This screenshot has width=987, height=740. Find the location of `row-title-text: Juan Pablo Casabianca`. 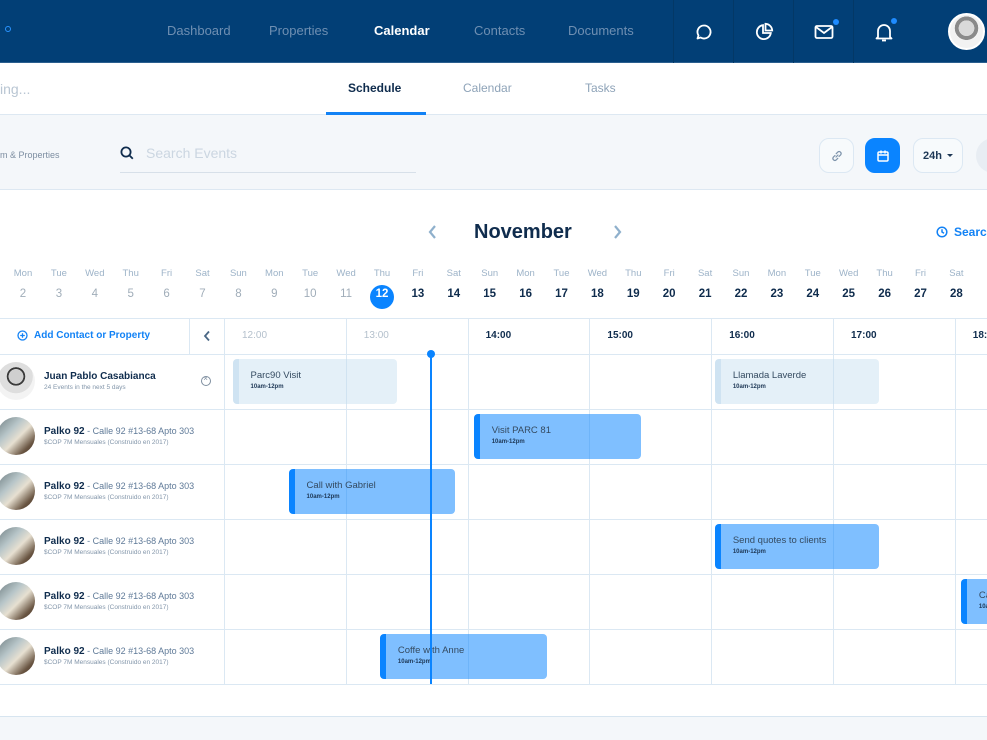

row-title-text: Juan Pablo Casabianca is located at coordinates (100, 376).